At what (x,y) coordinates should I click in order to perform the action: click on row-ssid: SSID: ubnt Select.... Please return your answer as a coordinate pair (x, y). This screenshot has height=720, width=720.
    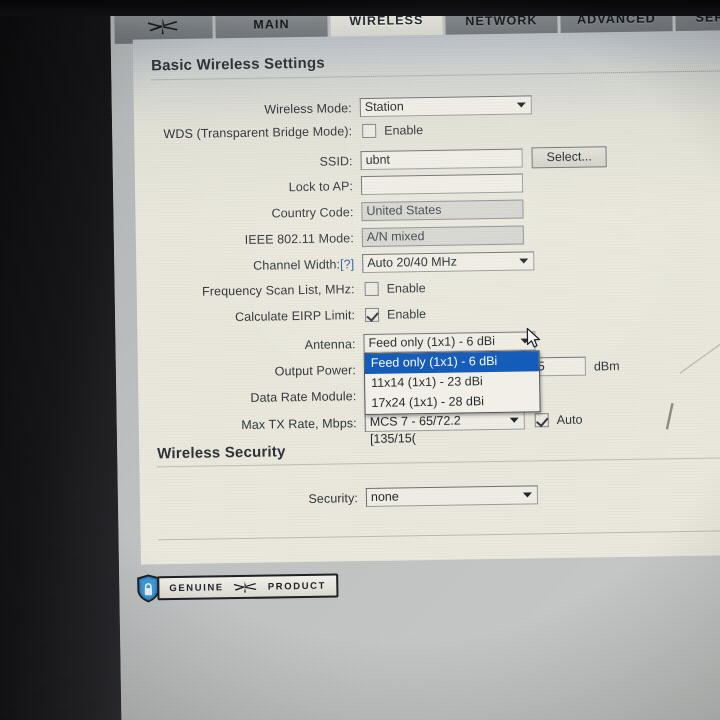
    Looking at the image, I should click on (380, 160).